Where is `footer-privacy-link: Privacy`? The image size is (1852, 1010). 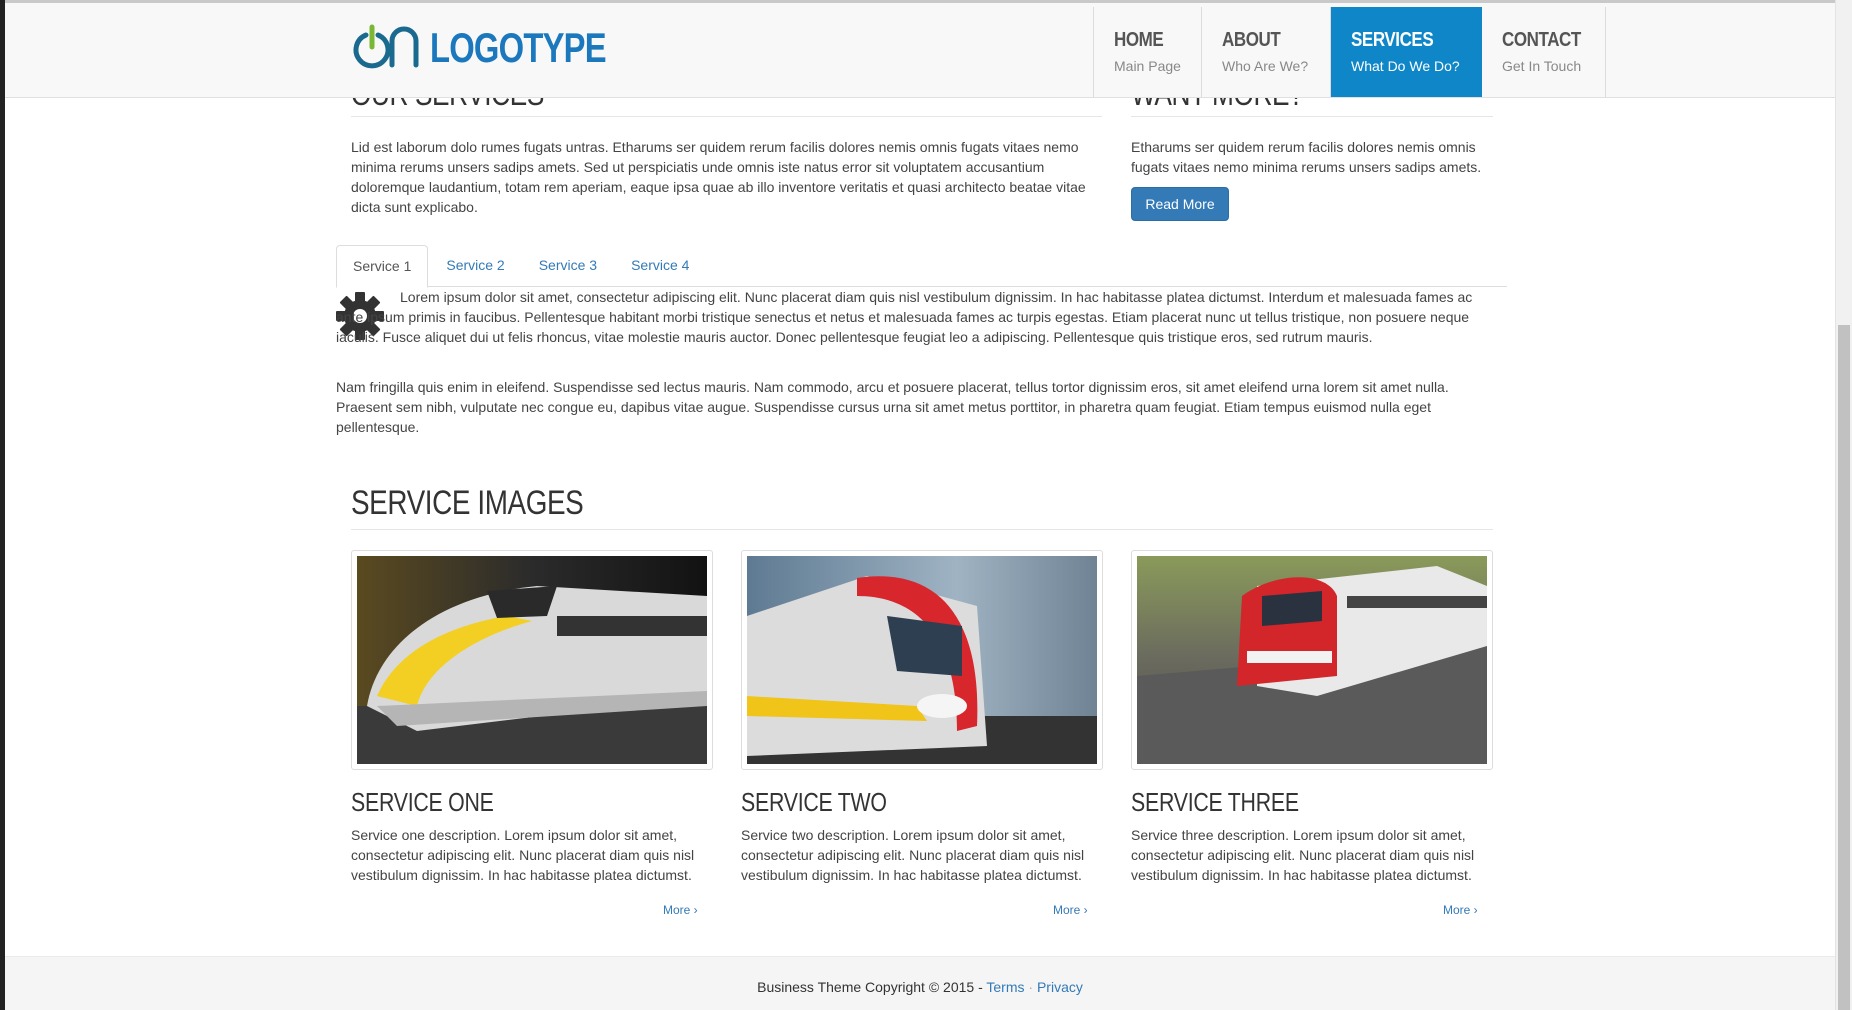 footer-privacy-link: Privacy is located at coordinates (1060, 987).